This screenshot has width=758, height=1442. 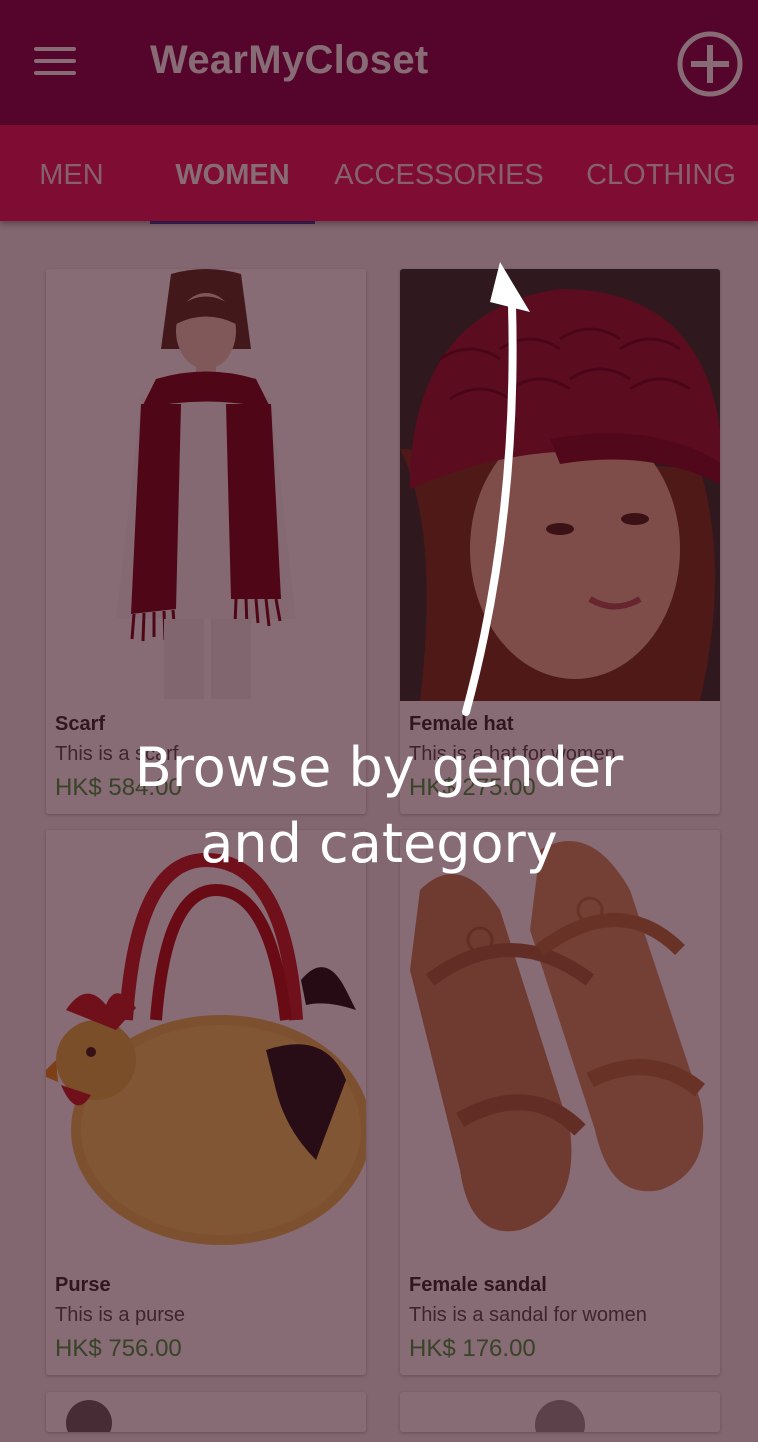 I want to click on tab-women: WOMEN, so click(x=232, y=173).